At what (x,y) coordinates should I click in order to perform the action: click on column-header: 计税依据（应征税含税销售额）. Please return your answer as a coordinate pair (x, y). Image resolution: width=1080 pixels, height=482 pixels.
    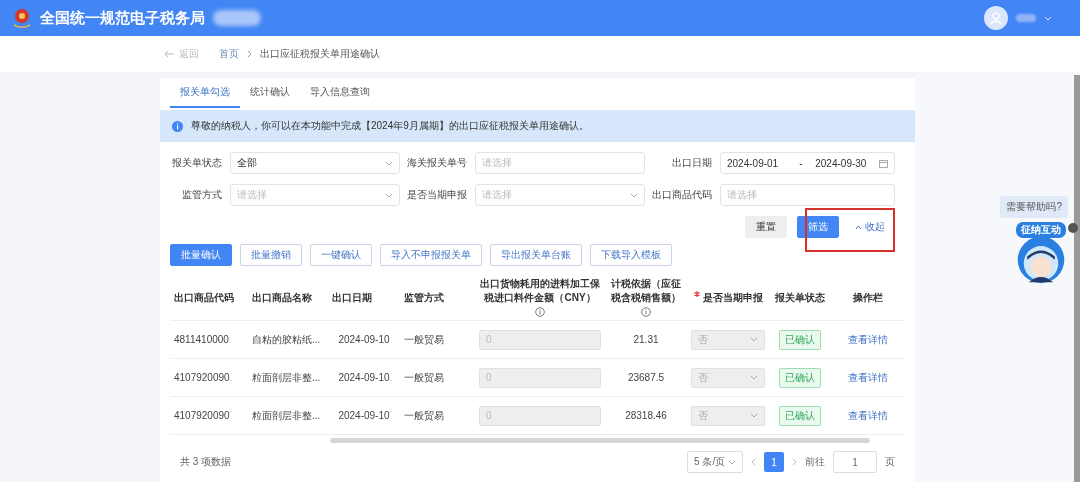
    Looking at the image, I should click on (646, 298).